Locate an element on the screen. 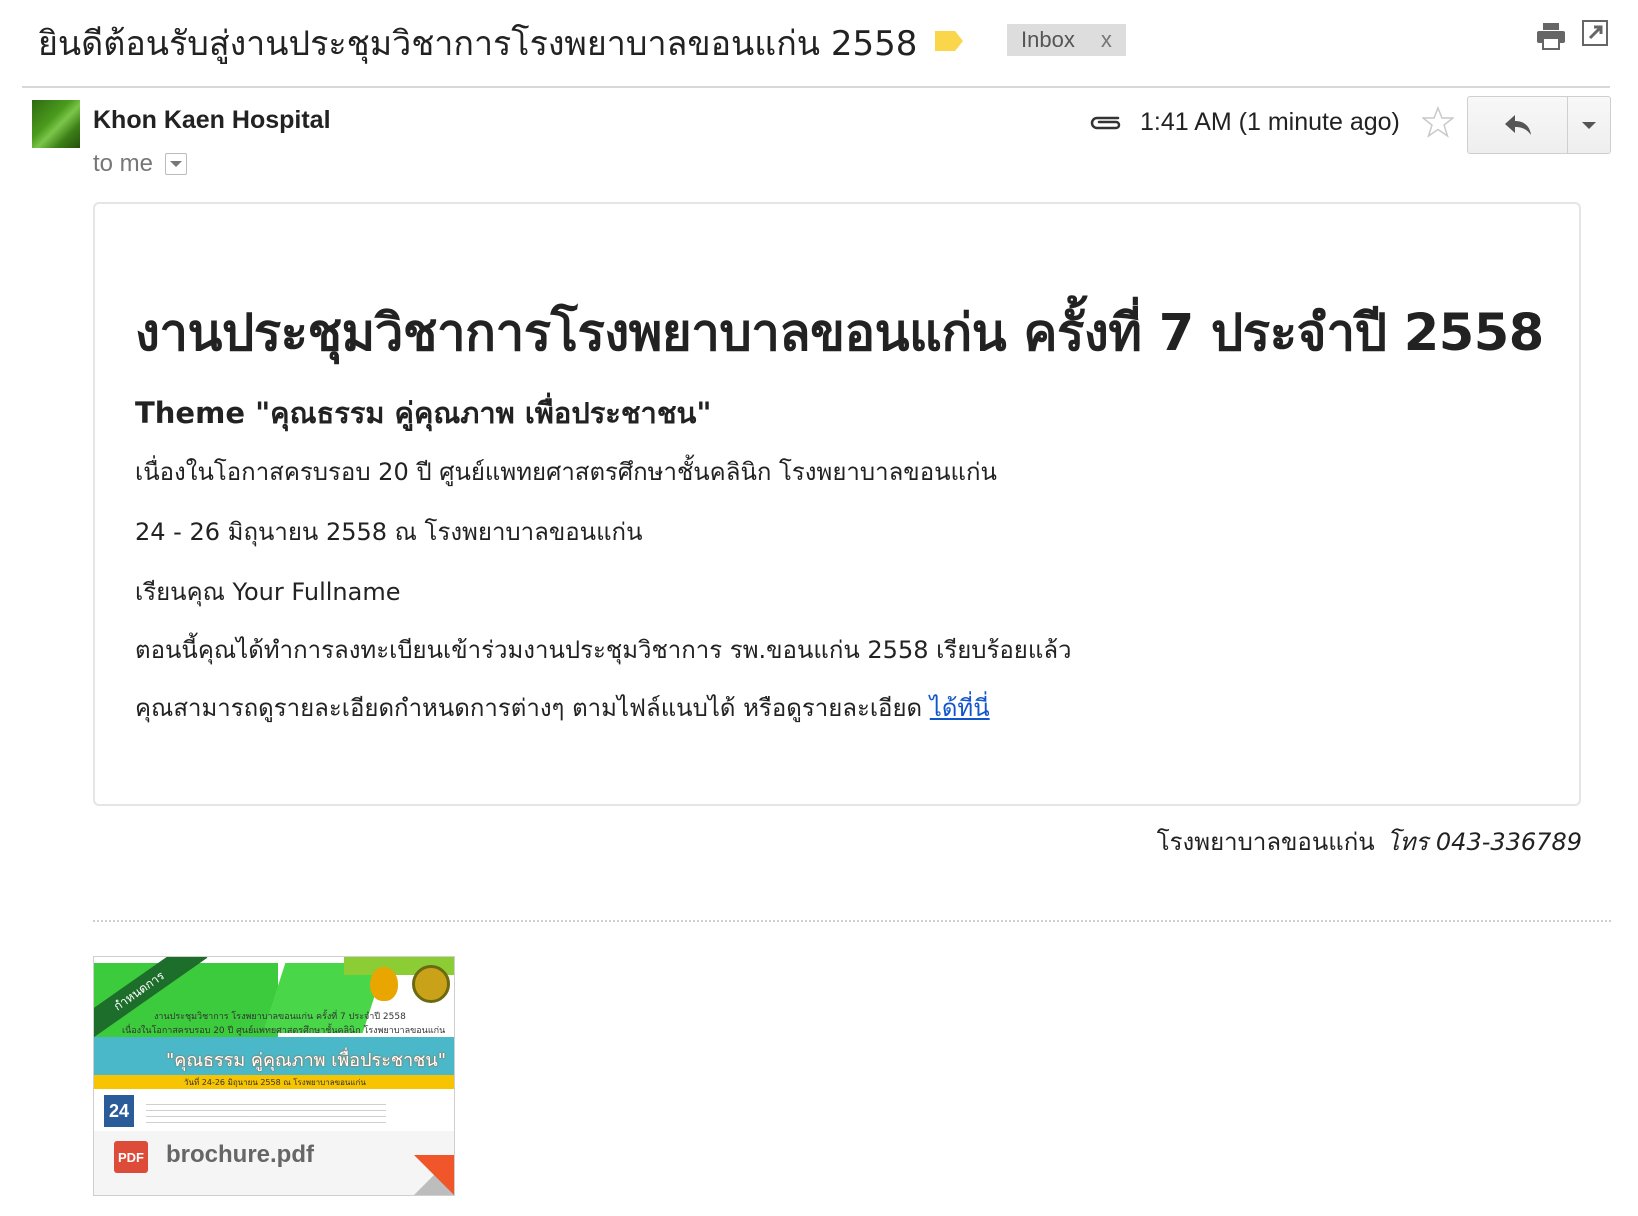 The image size is (1638, 1216). page-fold-corner is located at coordinates (434, 1175).